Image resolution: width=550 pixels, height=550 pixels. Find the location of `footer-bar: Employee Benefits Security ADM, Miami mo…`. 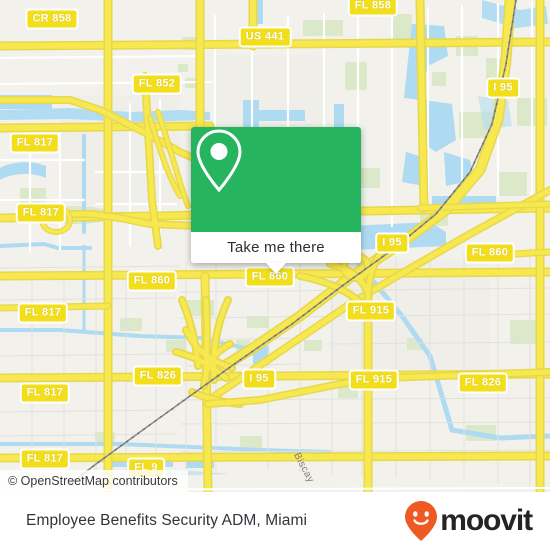

footer-bar: Employee Benefits Security ADM, Miami mo… is located at coordinates (275, 521).